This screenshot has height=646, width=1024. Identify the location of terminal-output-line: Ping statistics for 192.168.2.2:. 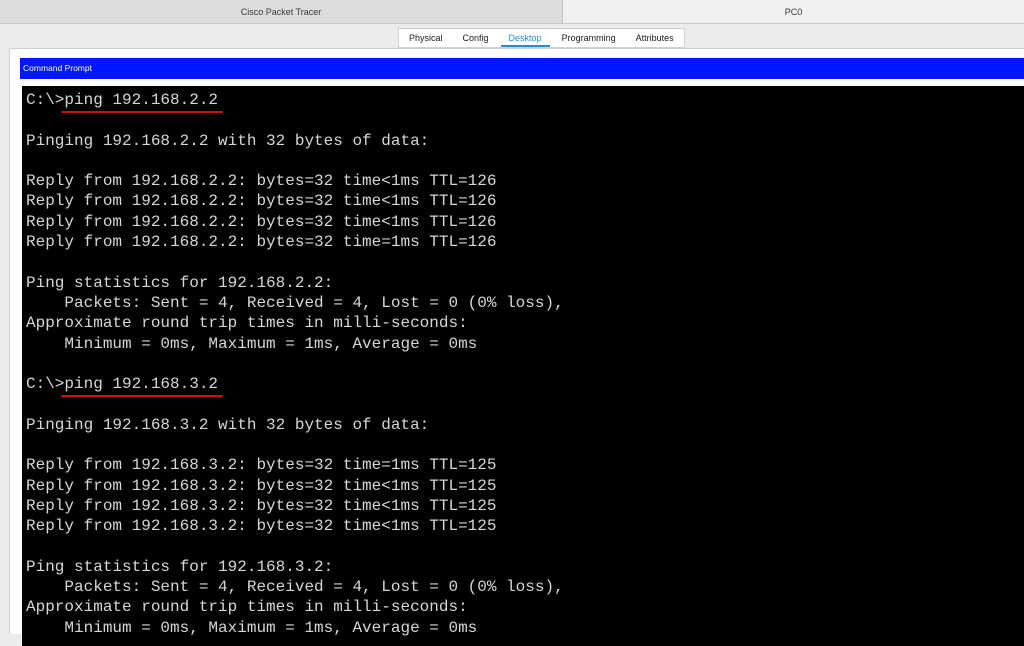
(180, 282).